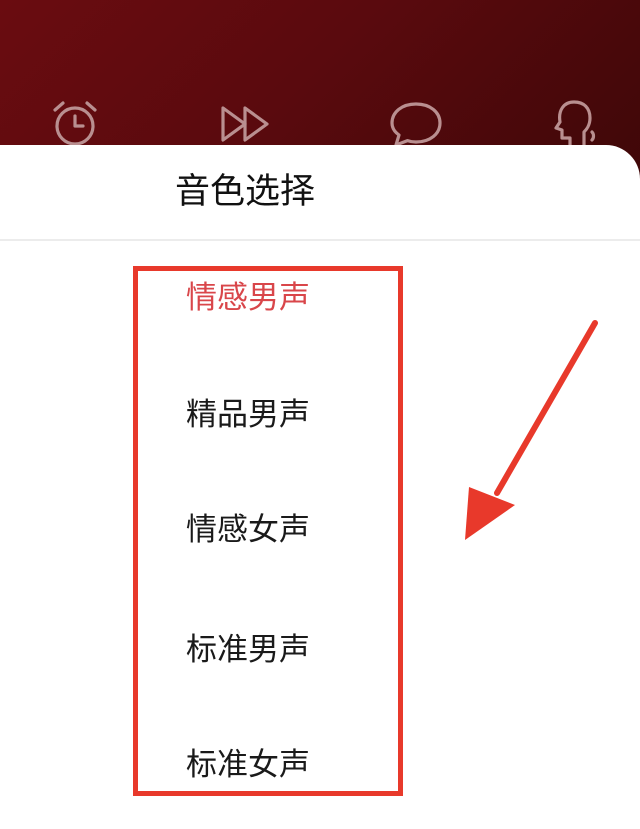  Describe the element at coordinates (245, 124) in the screenshot. I see `fast-forward-icon` at that location.